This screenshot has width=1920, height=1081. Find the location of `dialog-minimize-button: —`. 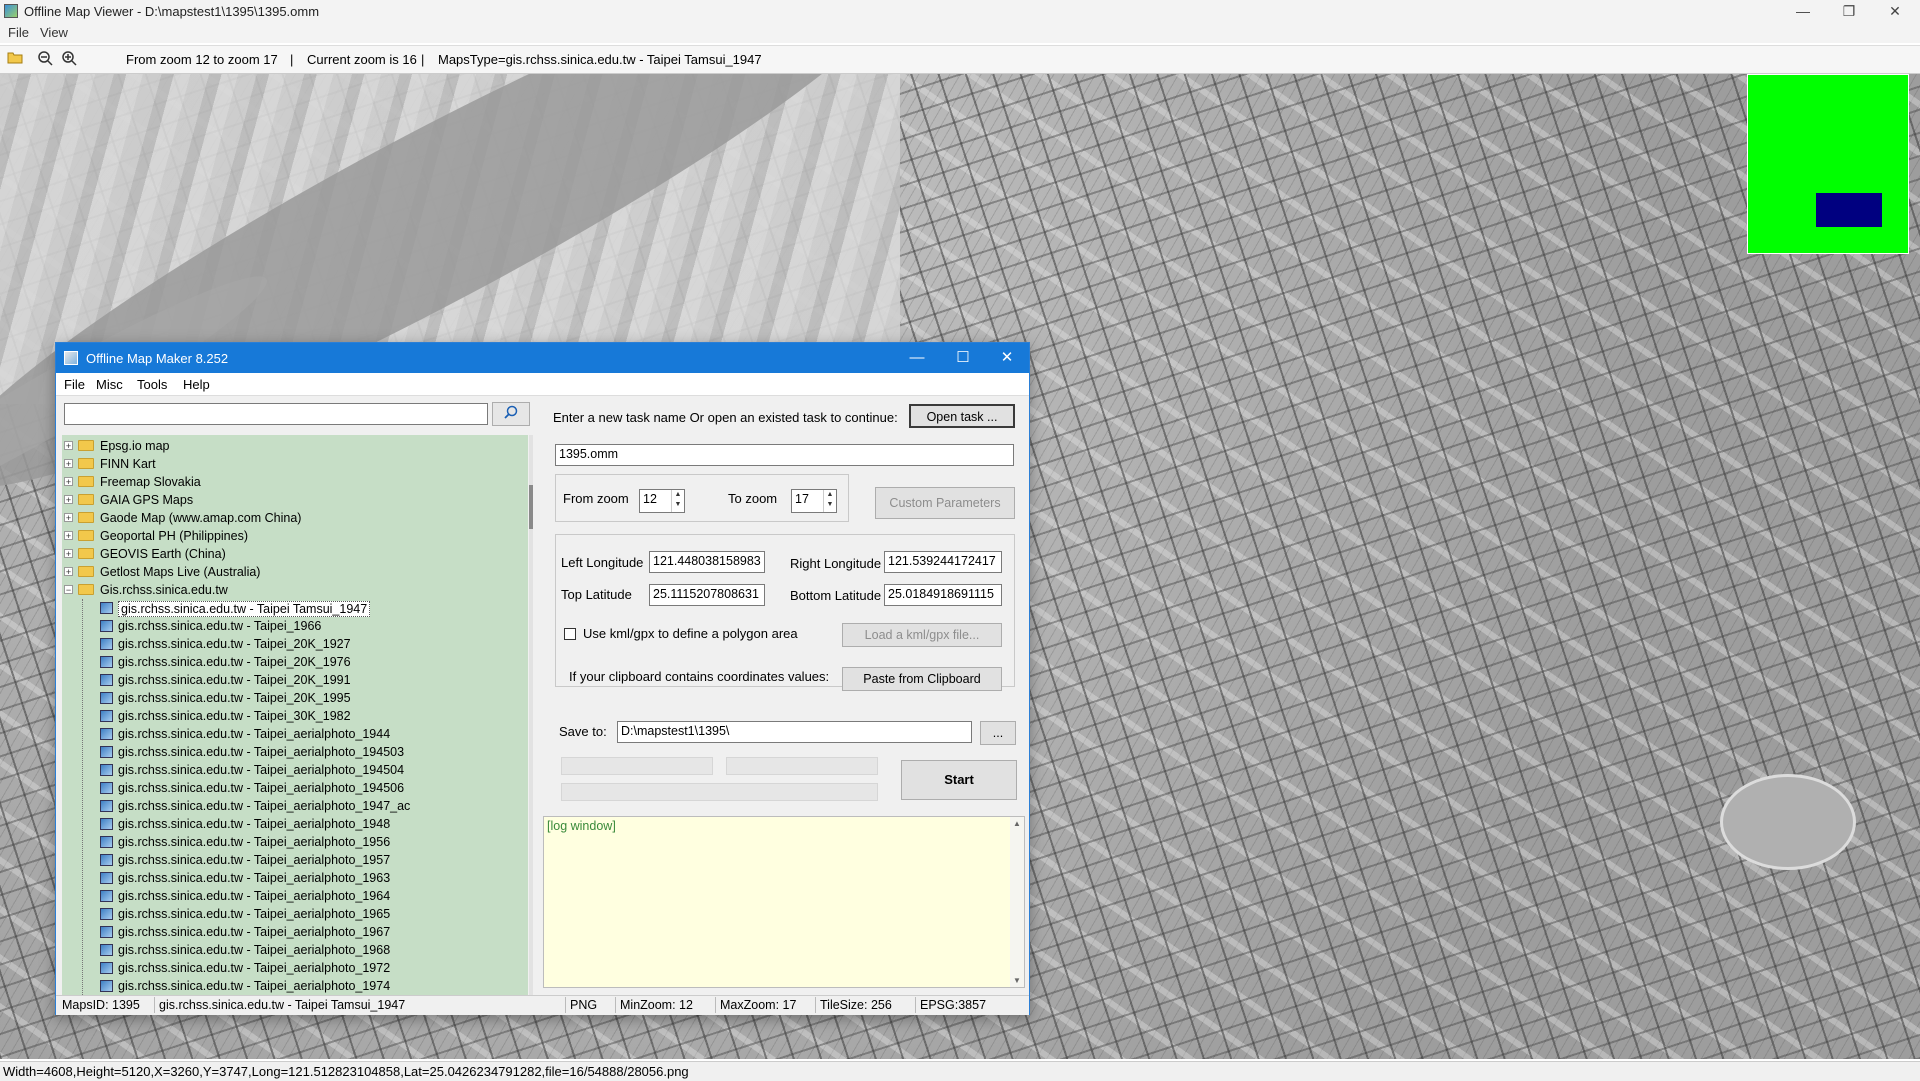

dialog-minimize-button: — is located at coordinates (917, 358).